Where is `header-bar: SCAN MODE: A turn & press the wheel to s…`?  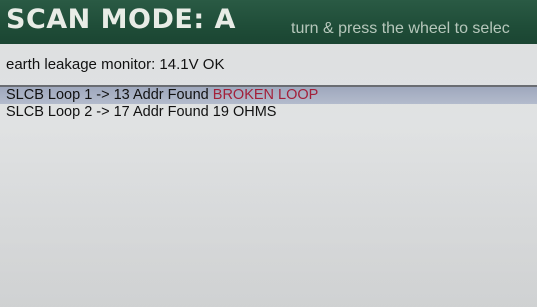 header-bar: SCAN MODE: A turn & press the wheel to s… is located at coordinates (268, 22).